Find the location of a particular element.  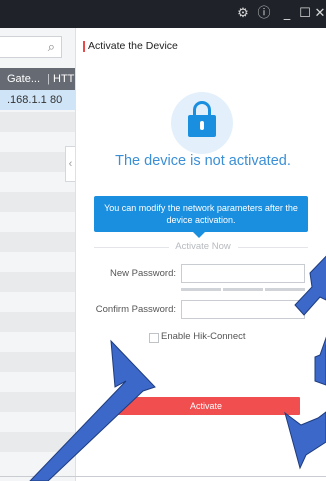

hik-connect-label: Enable Hik-Connect is located at coordinates (203, 336).